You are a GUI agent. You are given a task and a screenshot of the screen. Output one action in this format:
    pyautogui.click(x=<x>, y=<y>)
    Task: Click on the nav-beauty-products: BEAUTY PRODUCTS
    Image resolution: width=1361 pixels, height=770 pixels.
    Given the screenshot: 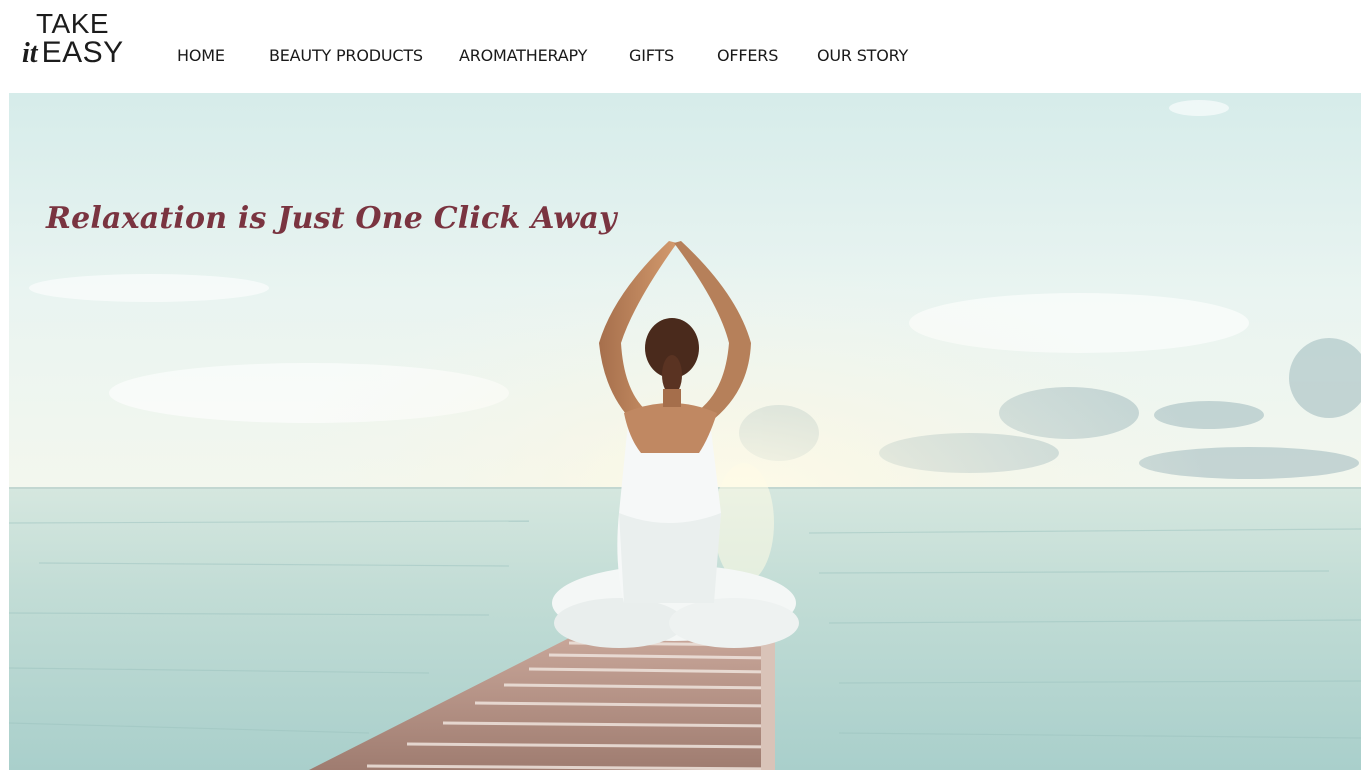 What is the action you would take?
    pyautogui.click(x=346, y=55)
    